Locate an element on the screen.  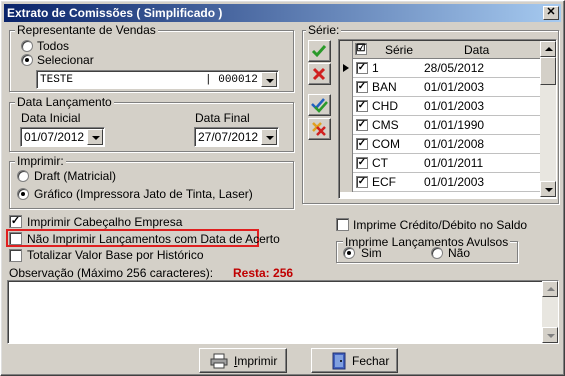
serie-grid-row: ✓ COM 01/01/2008 is located at coordinates (440, 144).